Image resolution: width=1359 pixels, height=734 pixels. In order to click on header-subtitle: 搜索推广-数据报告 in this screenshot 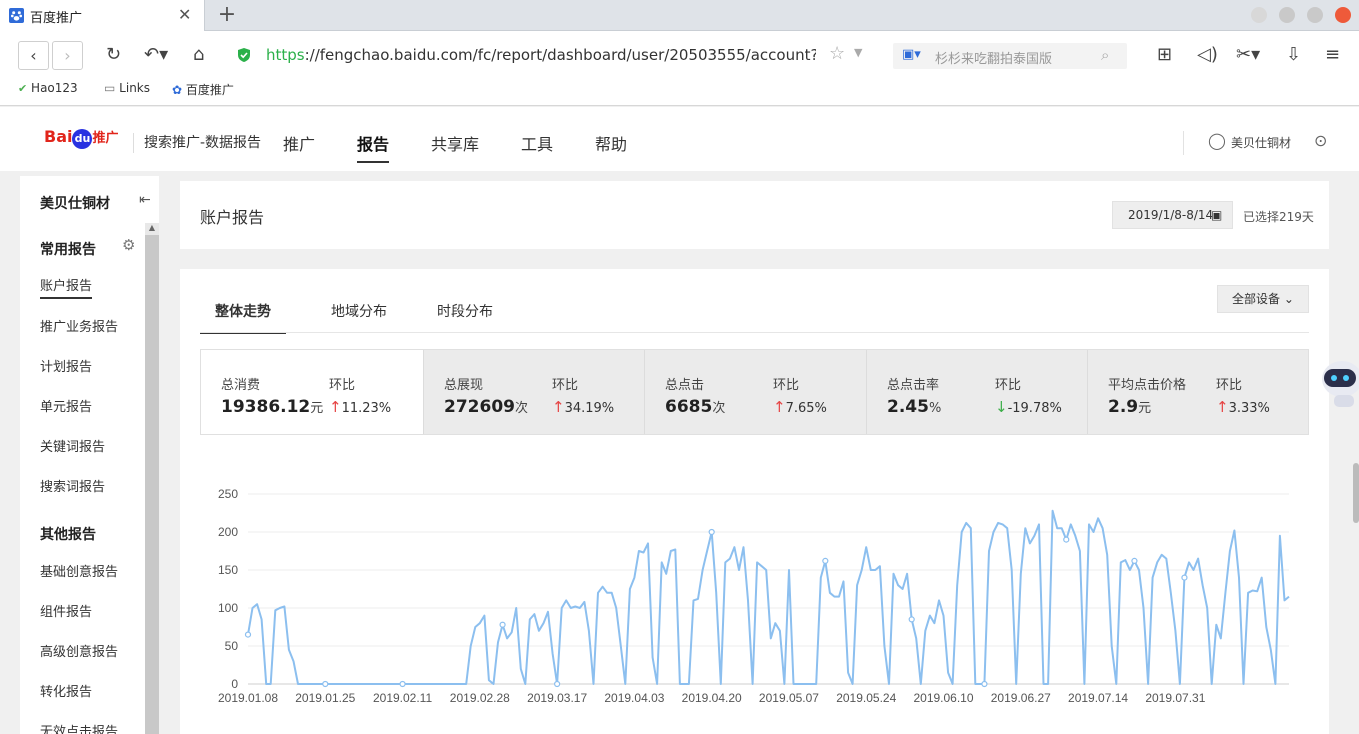, I will do `click(197, 143)`.